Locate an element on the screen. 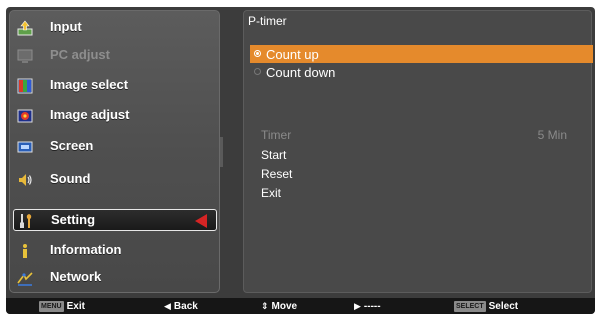 This screenshot has height=316, width=596. image-adjust-icon is located at coordinates (25, 116).